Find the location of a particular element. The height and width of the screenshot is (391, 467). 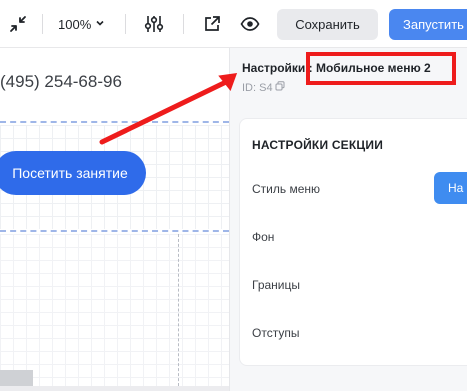

visit-lesson-button: Посетить занятие is located at coordinates (73, 173).